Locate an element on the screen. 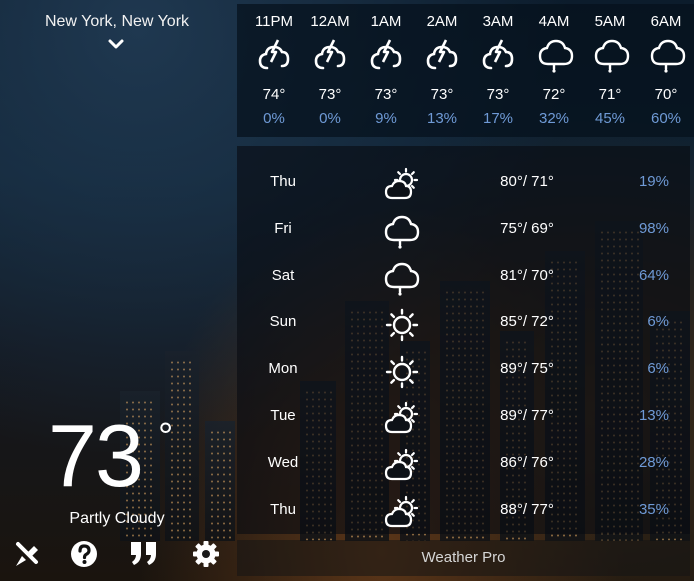  app-footer: Weather Pro is located at coordinates (463, 558).